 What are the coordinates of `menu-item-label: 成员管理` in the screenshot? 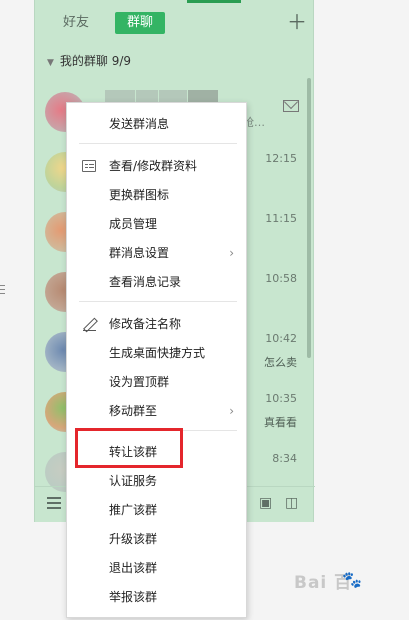 It's located at (133, 224).